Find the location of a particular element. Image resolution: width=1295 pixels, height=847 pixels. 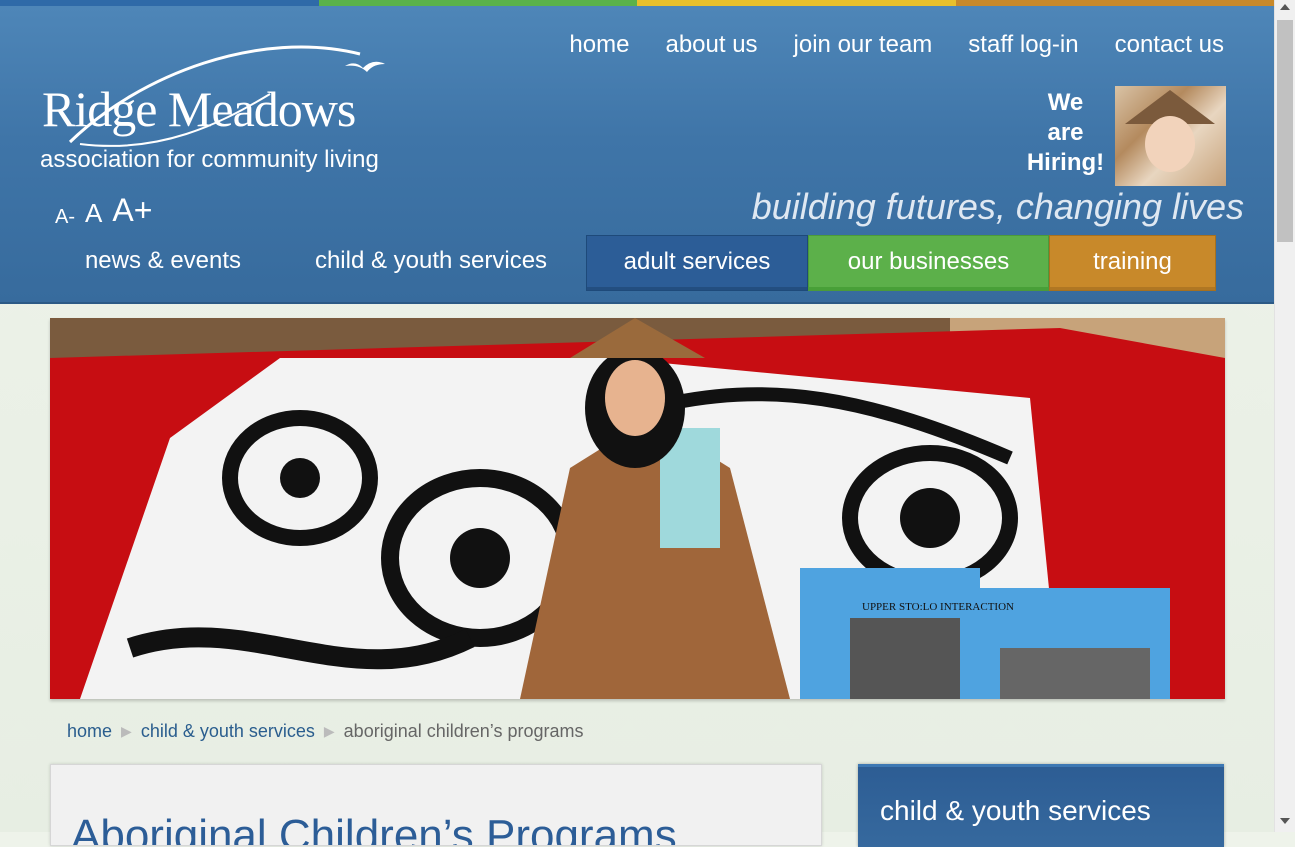

hiring-photo is located at coordinates (1170, 136).